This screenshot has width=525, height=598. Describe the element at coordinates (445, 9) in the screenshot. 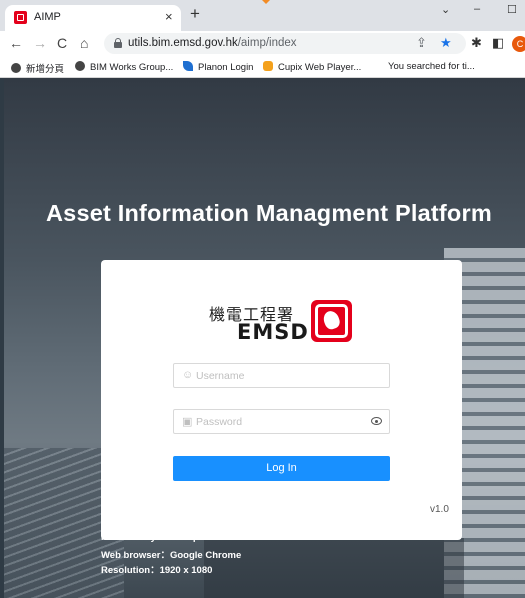

I see `tab-search-chevron-icon: ⌄` at that location.